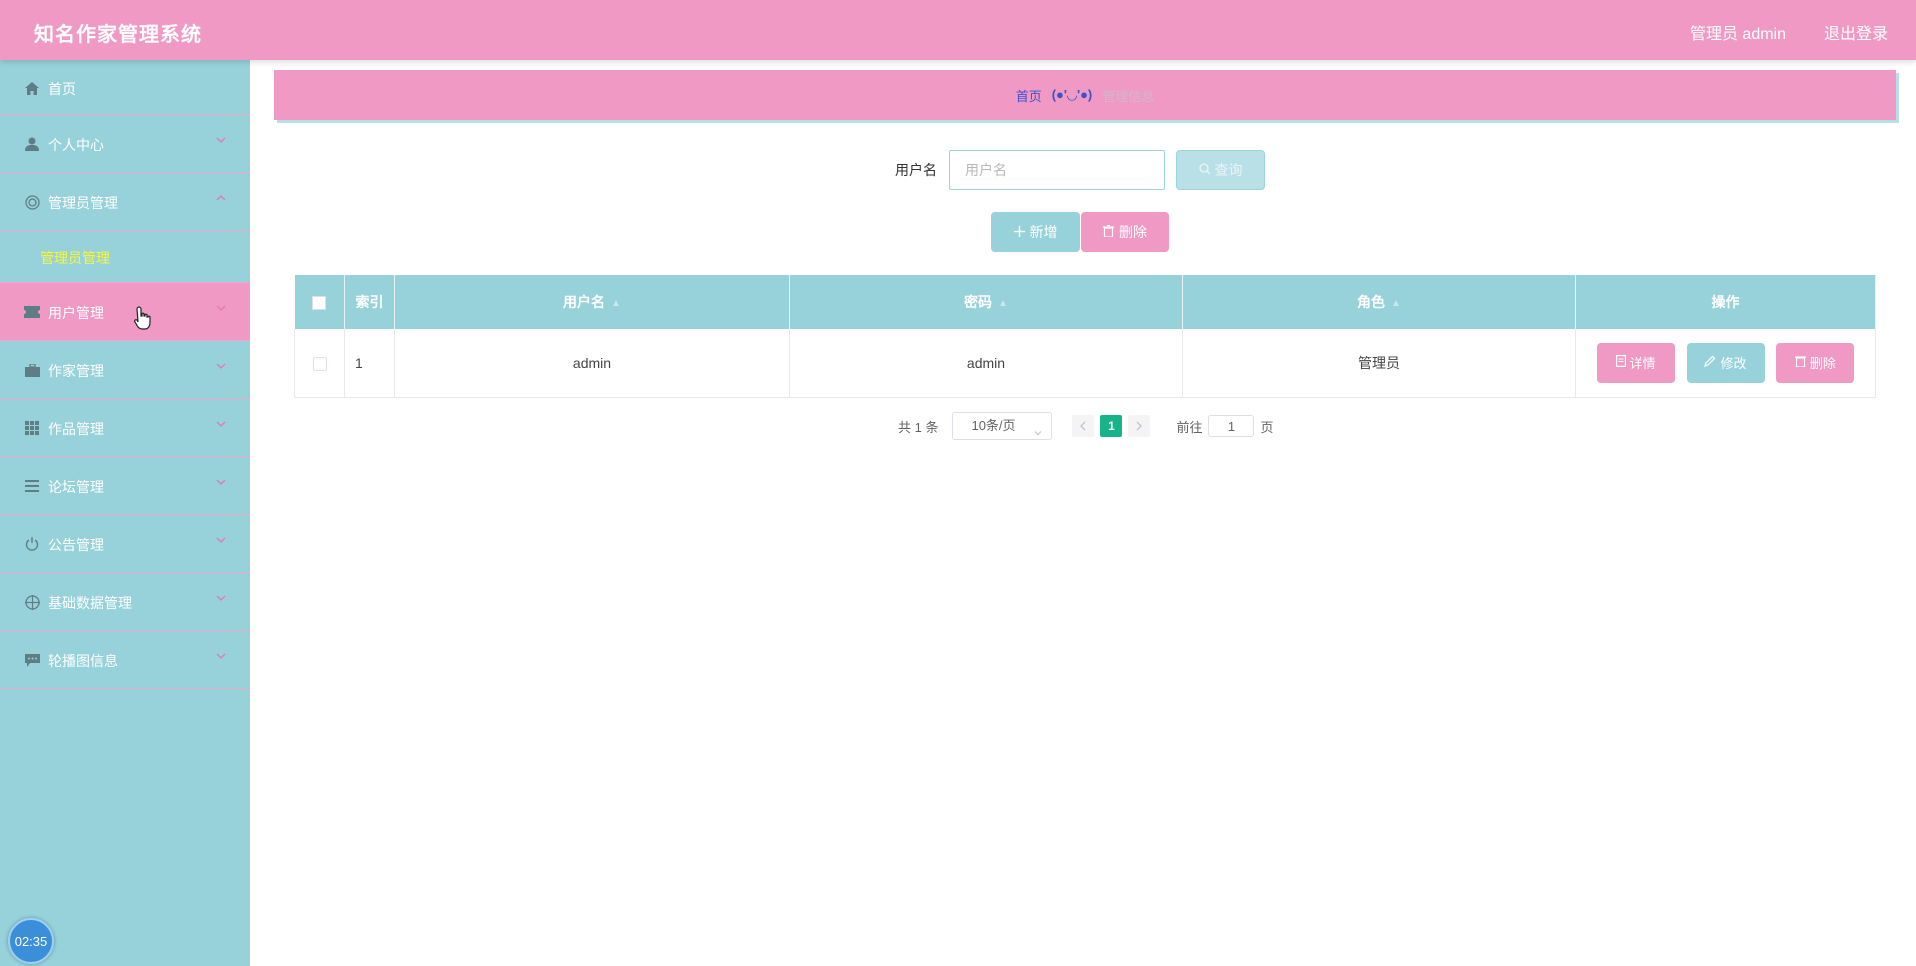 Image resolution: width=1916 pixels, height=966 pixels. Describe the element at coordinates (90, 603) in the screenshot. I see `sidebar-item-label: 基础数据管理` at that location.